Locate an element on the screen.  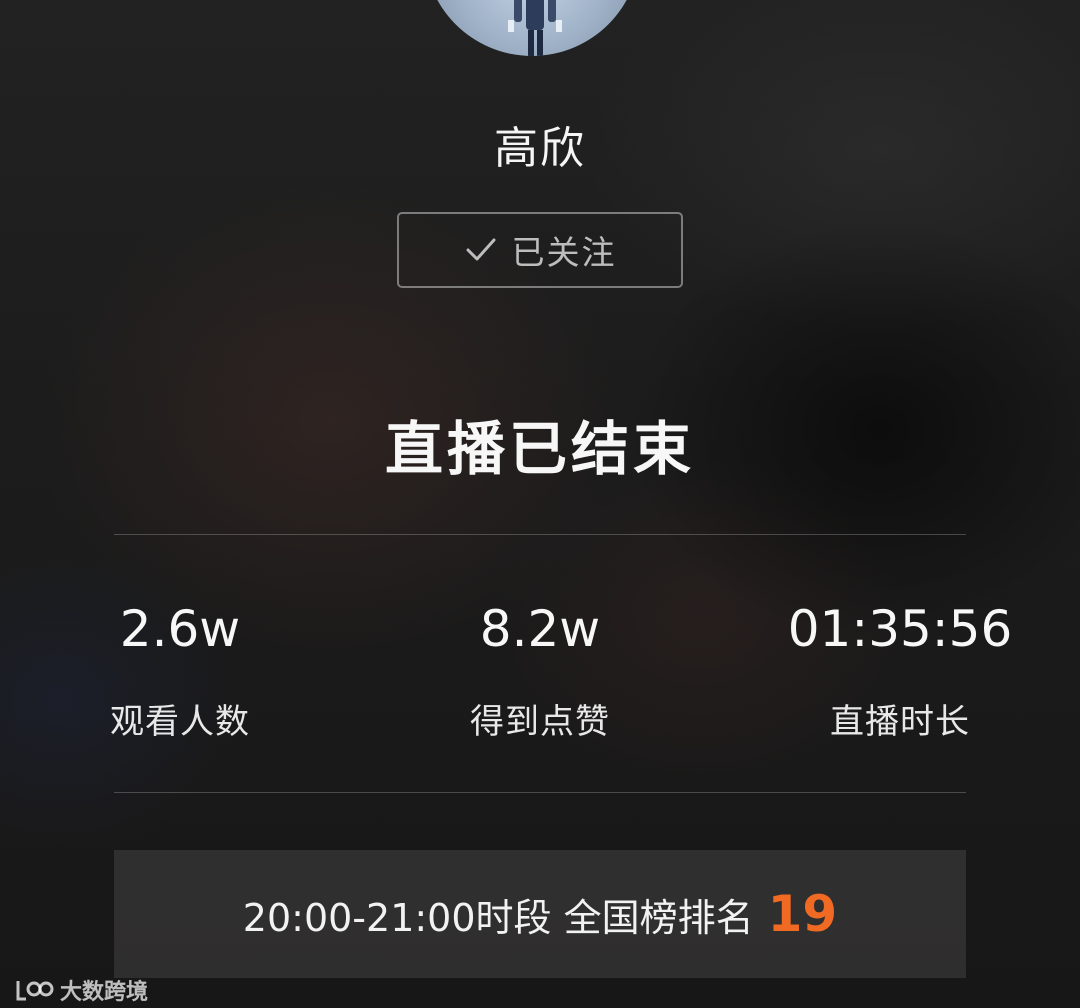
avatar is located at coordinates (532, 28).